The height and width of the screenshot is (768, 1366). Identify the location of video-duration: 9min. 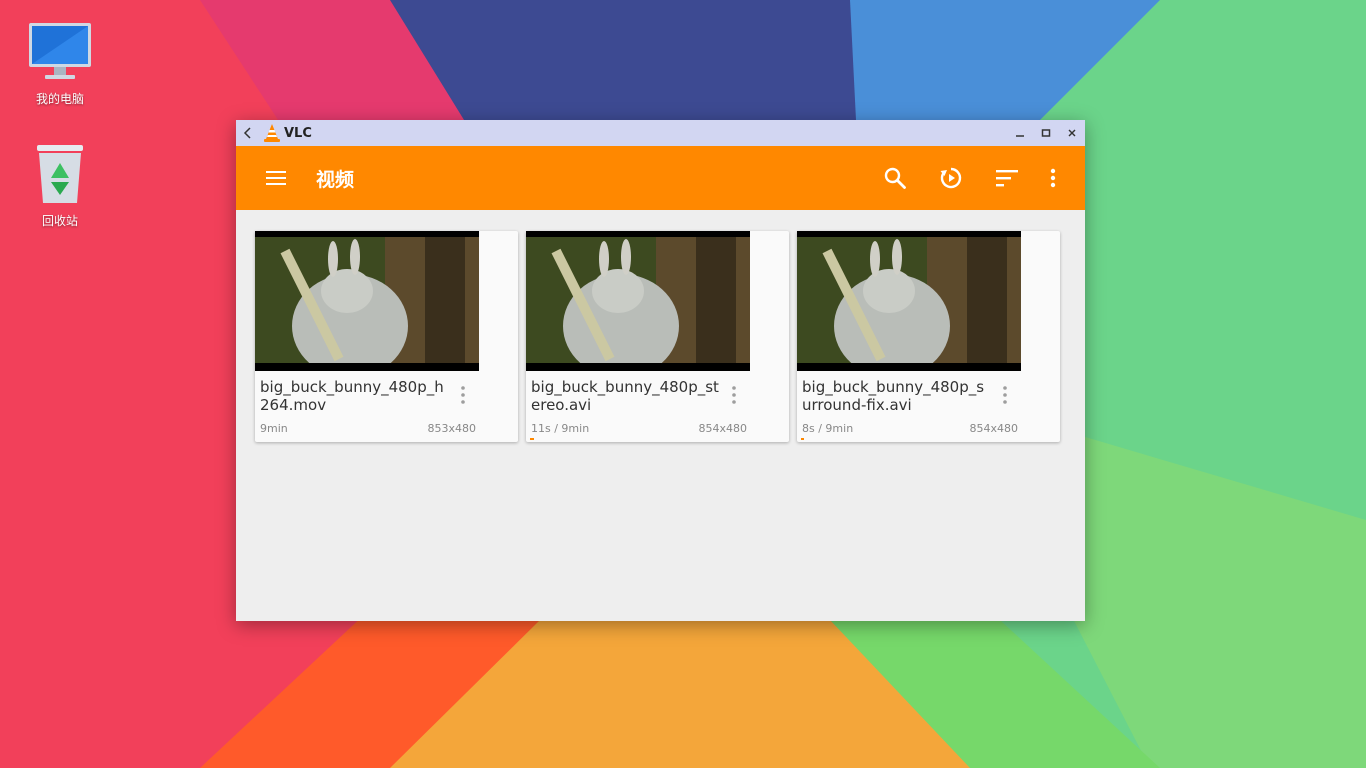
(274, 428).